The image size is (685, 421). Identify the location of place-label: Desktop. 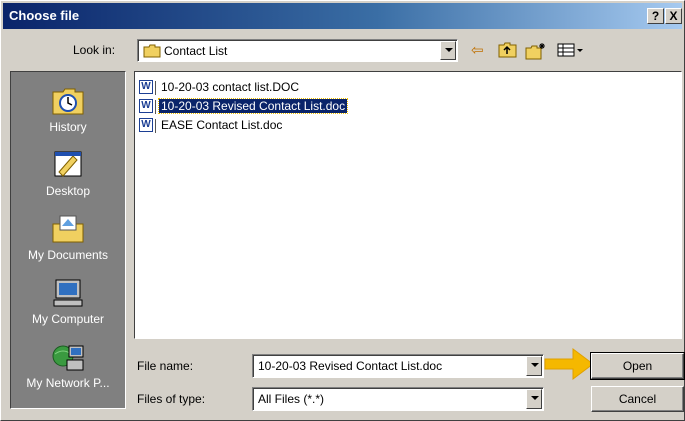
(68, 191).